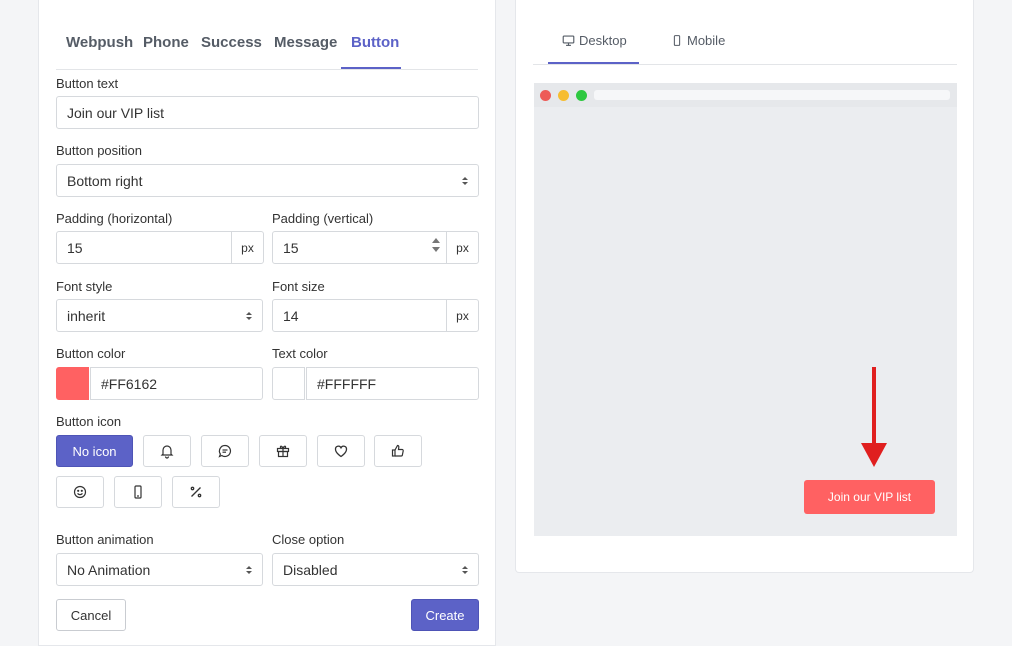 The image size is (1012, 646). I want to click on button-animation-value: No Animation, so click(109, 569).